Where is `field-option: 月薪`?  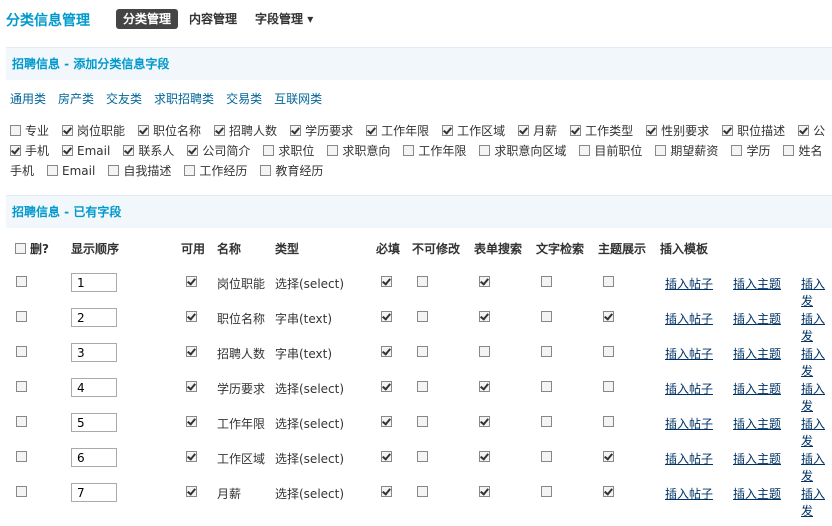
field-option: 月薪 is located at coordinates (537, 130).